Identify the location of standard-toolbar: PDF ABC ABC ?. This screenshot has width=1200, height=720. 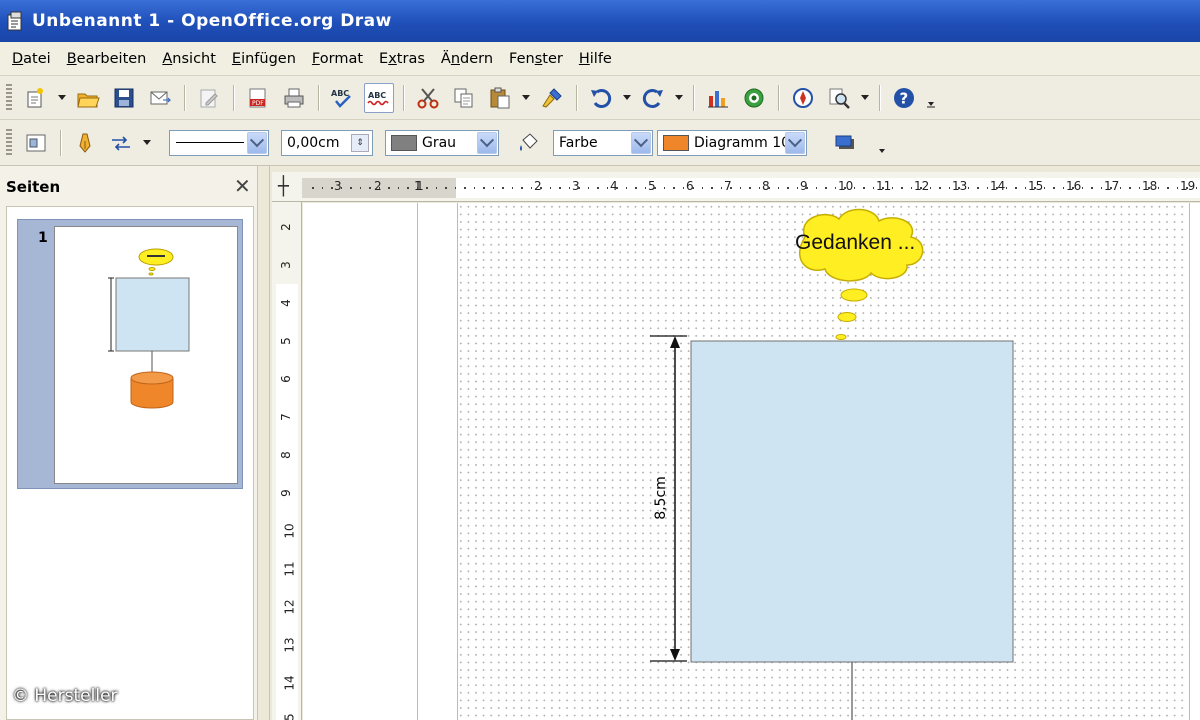
(600, 98).